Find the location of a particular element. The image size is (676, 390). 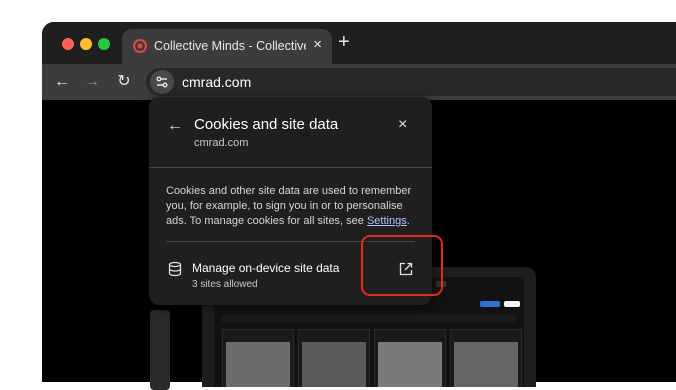

tab-title: Collective Minds - Collective I is located at coordinates (230, 46).